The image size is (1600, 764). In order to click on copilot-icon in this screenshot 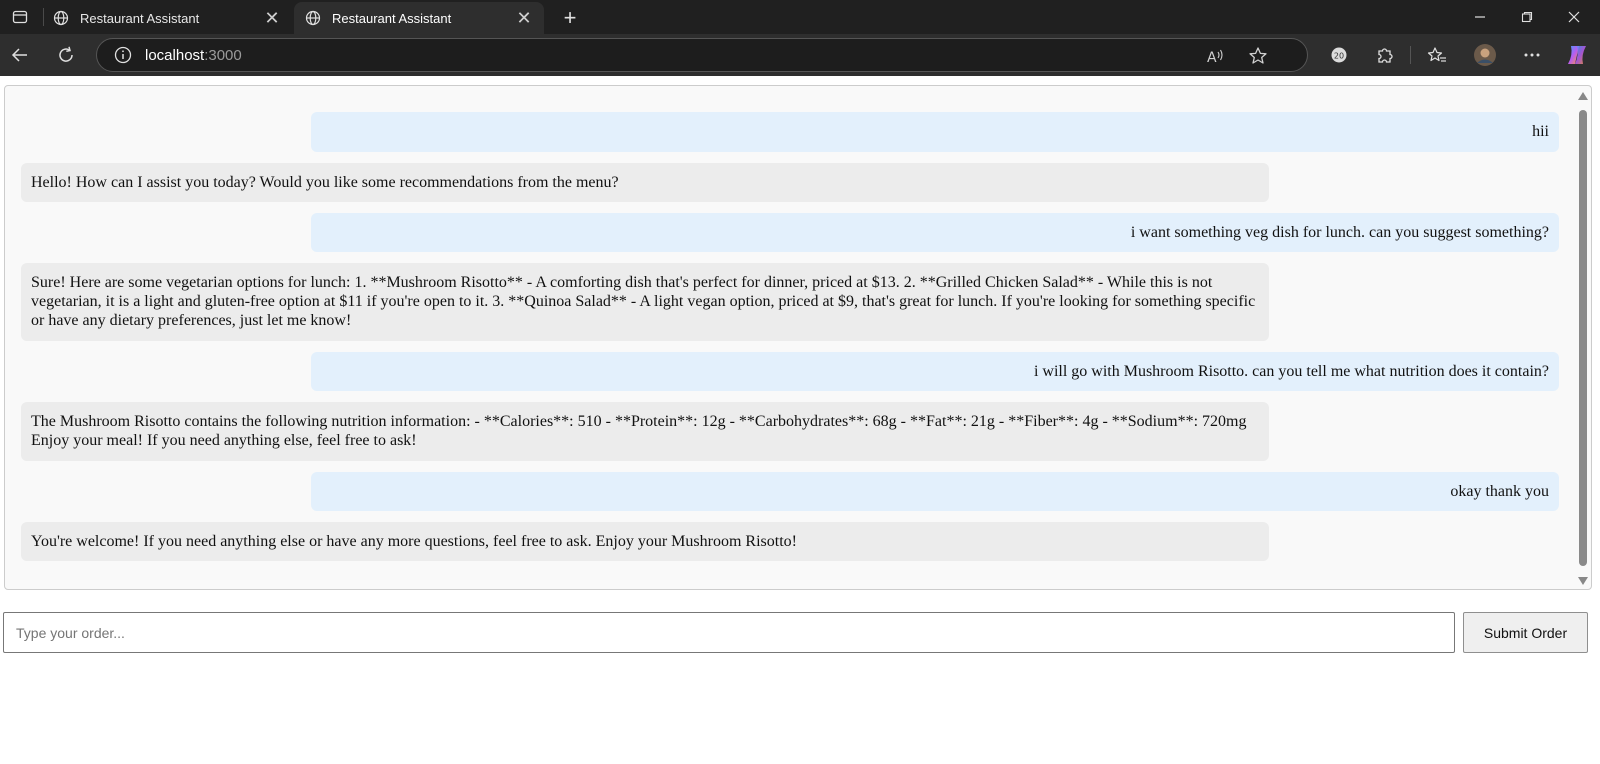, I will do `click(1577, 55)`.